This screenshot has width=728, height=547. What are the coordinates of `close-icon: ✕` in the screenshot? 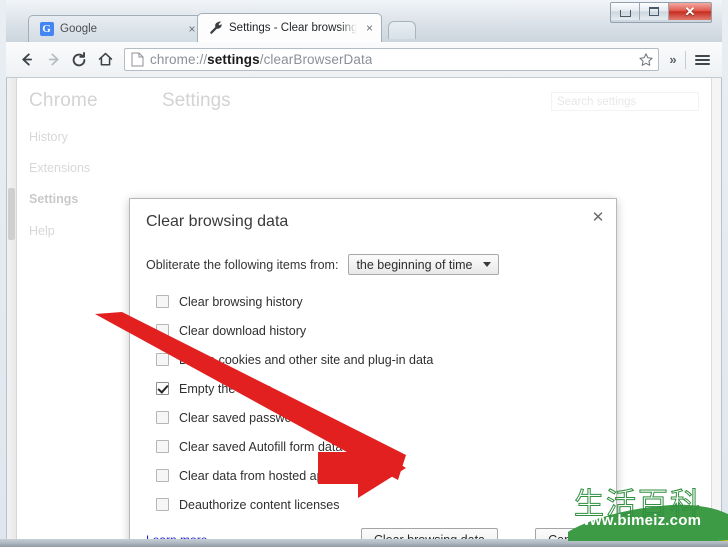 It's located at (690, 11).